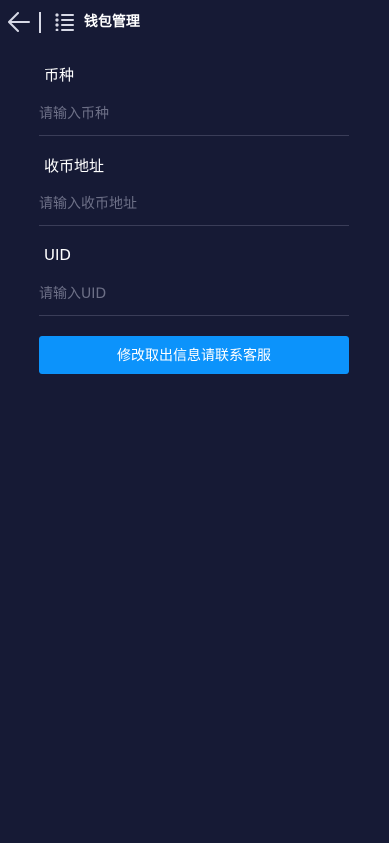 The height and width of the screenshot is (846, 389). Describe the element at coordinates (57, 255) in the screenshot. I see `uid-label: UID` at that location.